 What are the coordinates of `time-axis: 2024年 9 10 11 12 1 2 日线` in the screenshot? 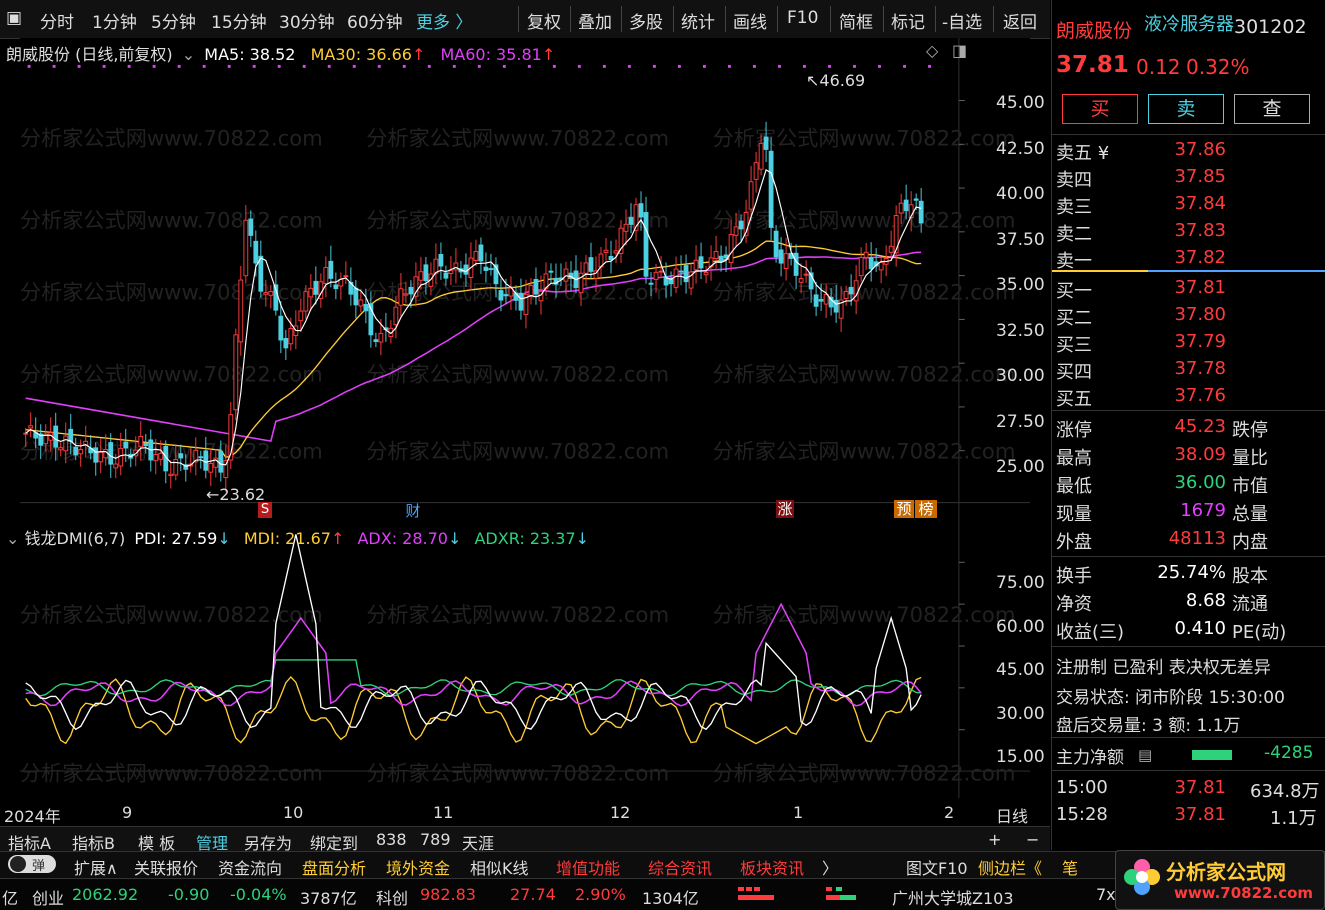 It's located at (525, 813).